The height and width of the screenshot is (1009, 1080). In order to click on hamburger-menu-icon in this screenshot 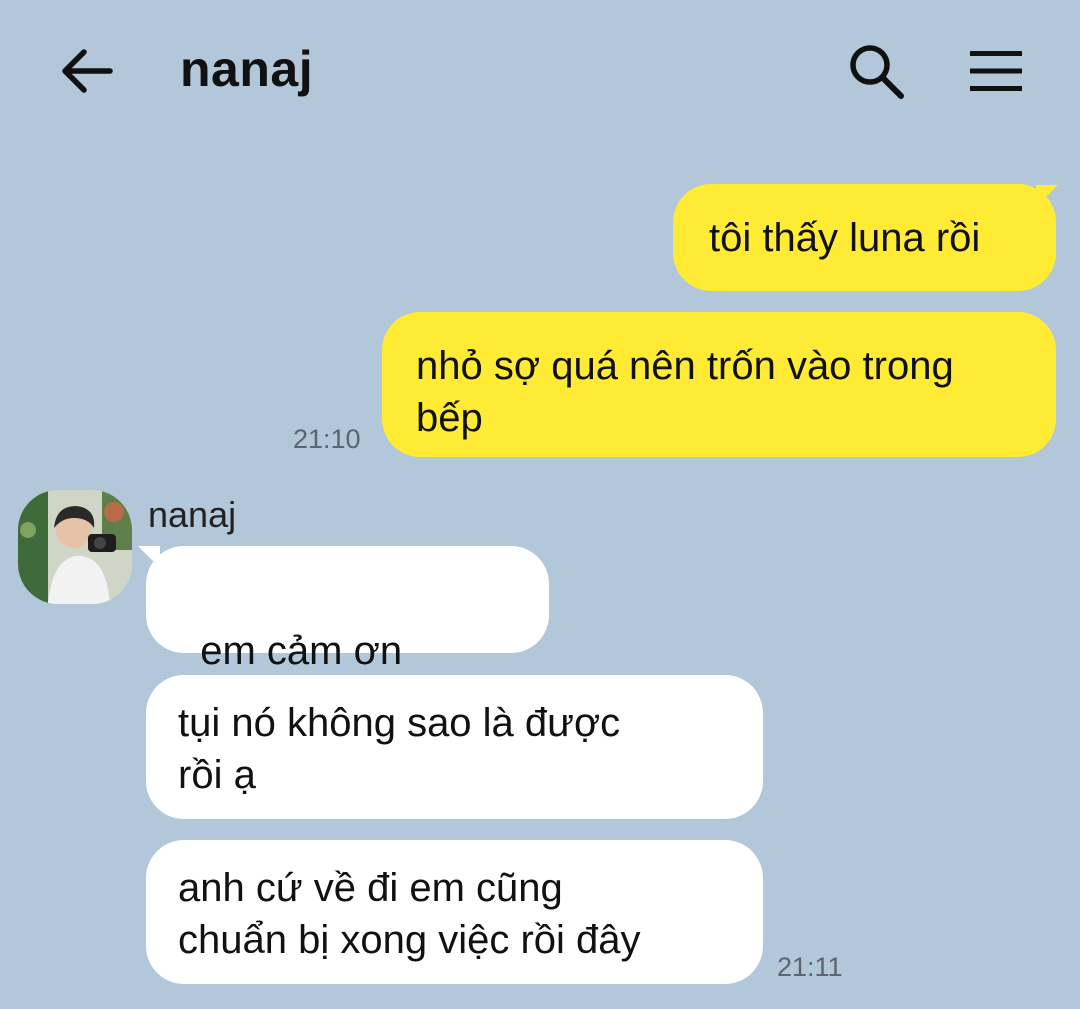, I will do `click(996, 71)`.